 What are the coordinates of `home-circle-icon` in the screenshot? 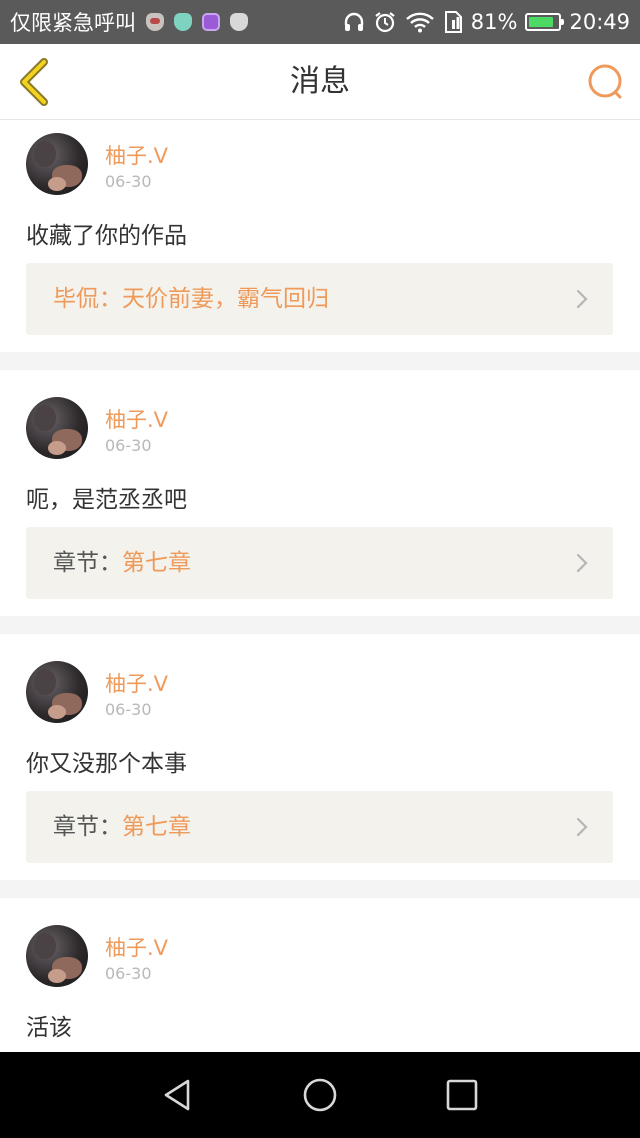 It's located at (320, 1095).